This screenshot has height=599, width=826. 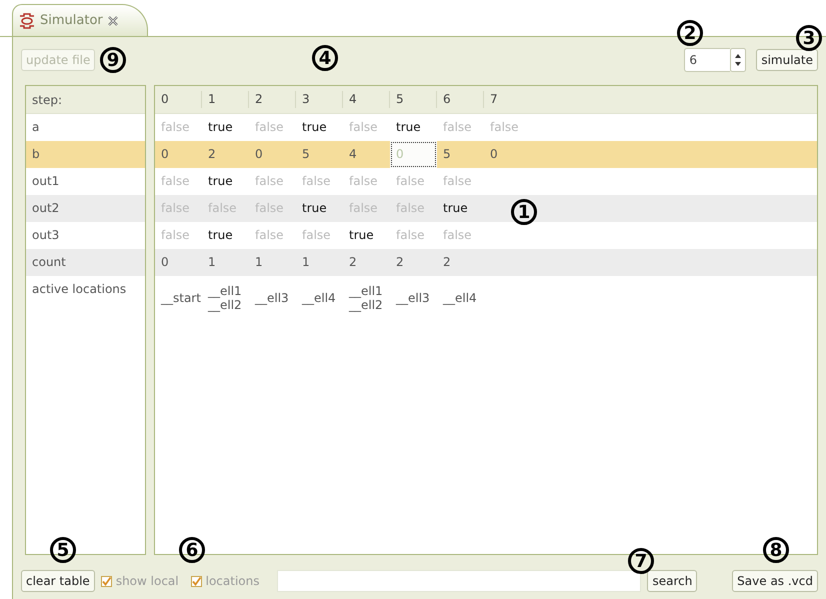 What do you see at coordinates (325, 58) in the screenshot?
I see `callout-number: 4` at bounding box center [325, 58].